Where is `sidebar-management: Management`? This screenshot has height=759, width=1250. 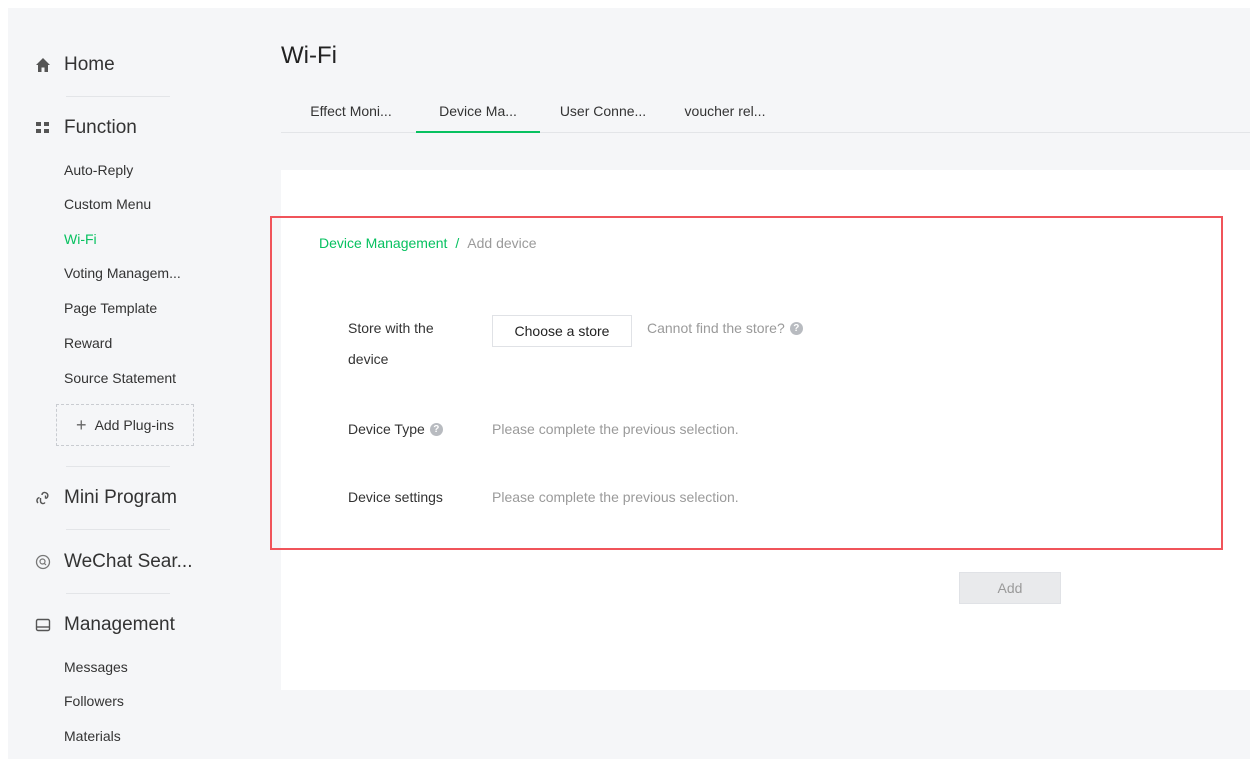
sidebar-management: Management is located at coordinates (87, 625).